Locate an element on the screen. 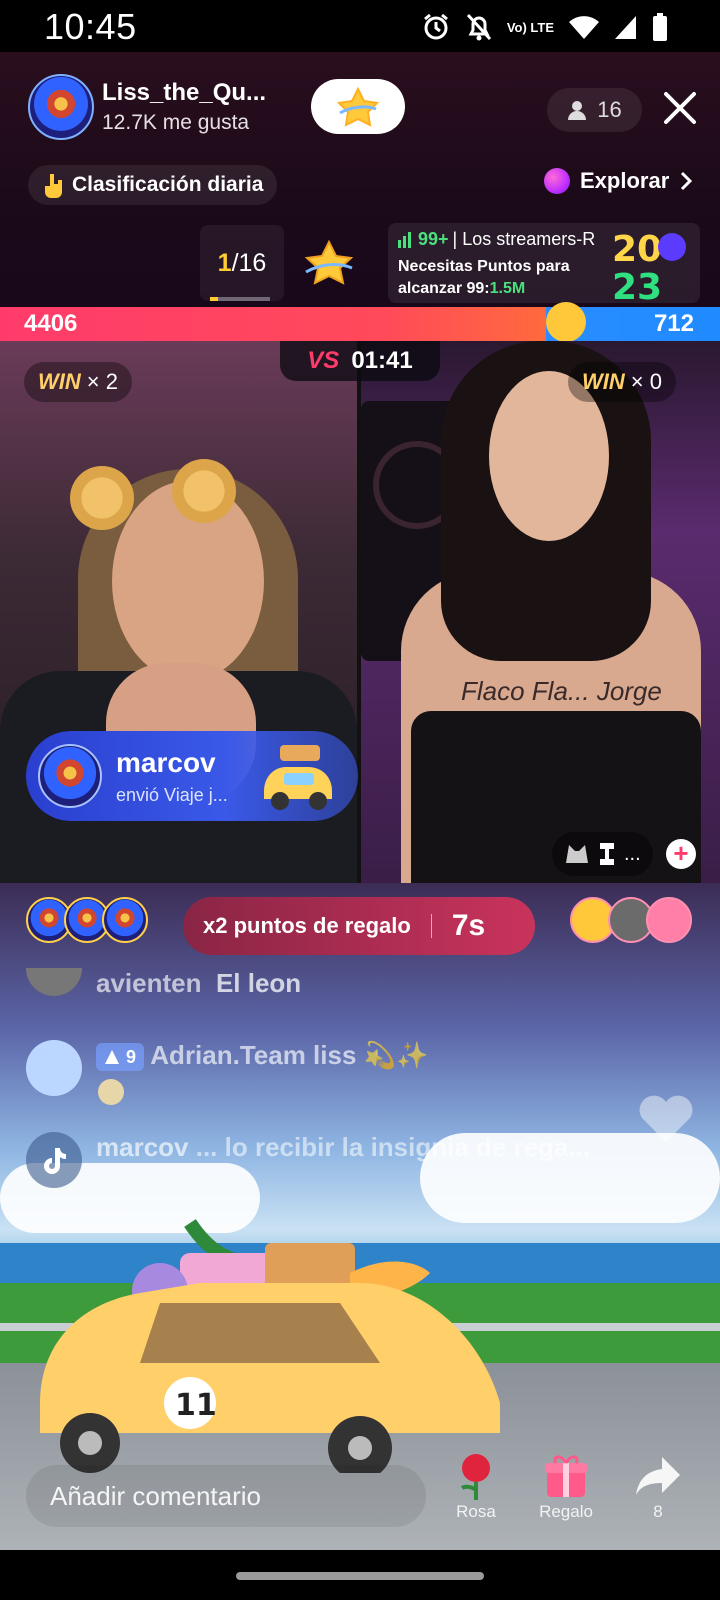 The image size is (720, 1600). car-gift-icon is located at coordinates (298, 777).